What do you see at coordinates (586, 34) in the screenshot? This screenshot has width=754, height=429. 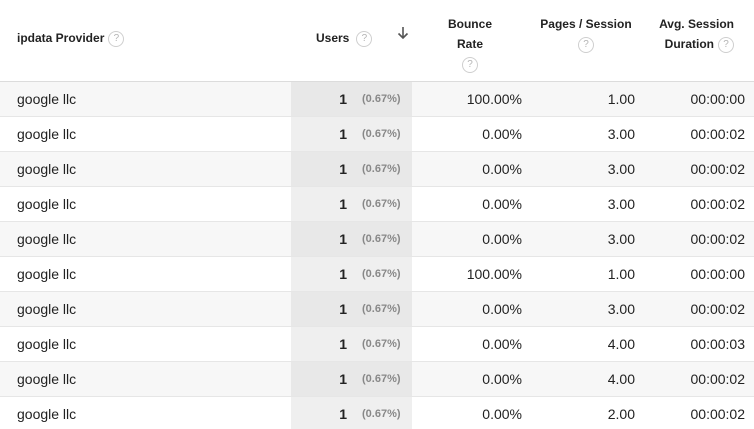 I see `column-header-pages-session: Pages / Session ?` at bounding box center [586, 34].